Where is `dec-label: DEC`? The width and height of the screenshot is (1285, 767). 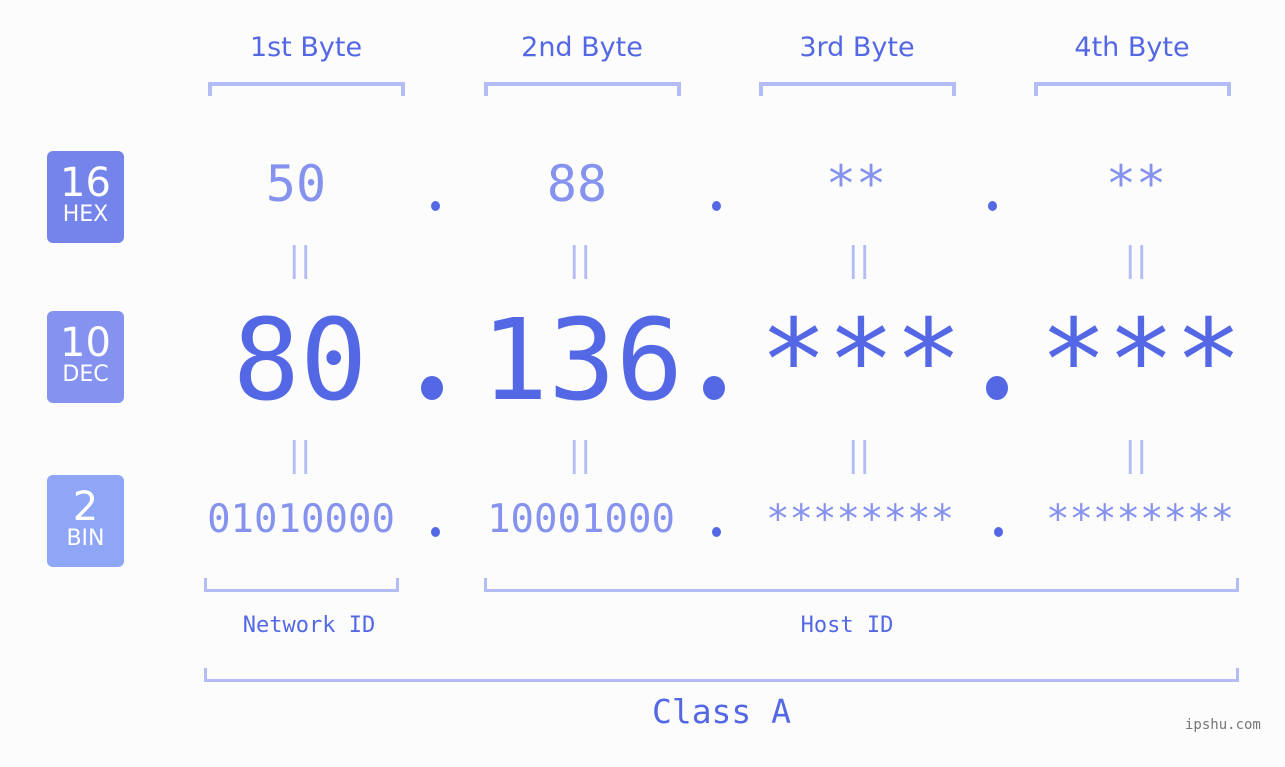
dec-label: DEC is located at coordinates (85, 374).